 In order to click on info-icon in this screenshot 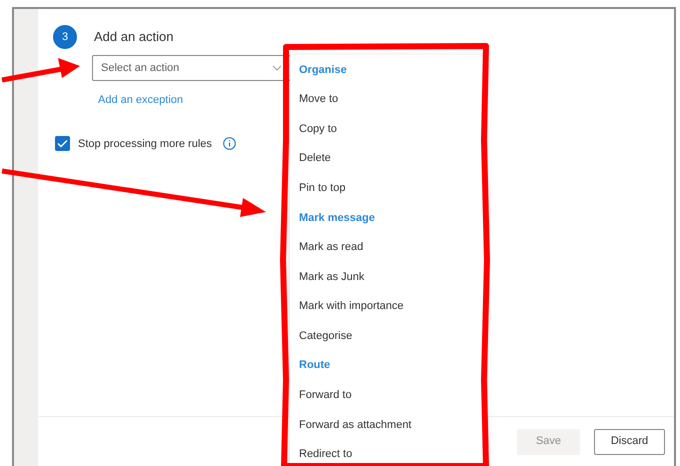, I will do `click(229, 143)`.